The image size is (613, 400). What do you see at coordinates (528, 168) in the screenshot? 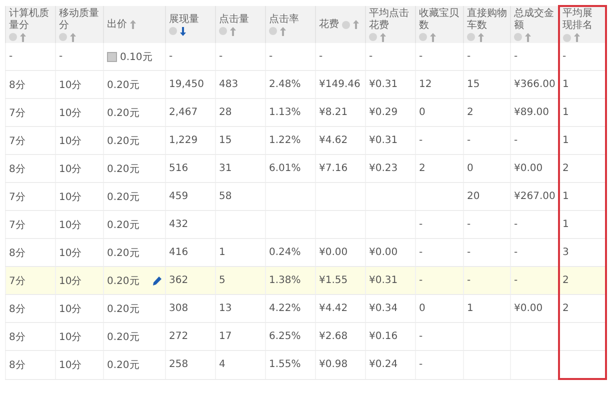
I see `table-cell: ¥0.00` at bounding box center [528, 168].